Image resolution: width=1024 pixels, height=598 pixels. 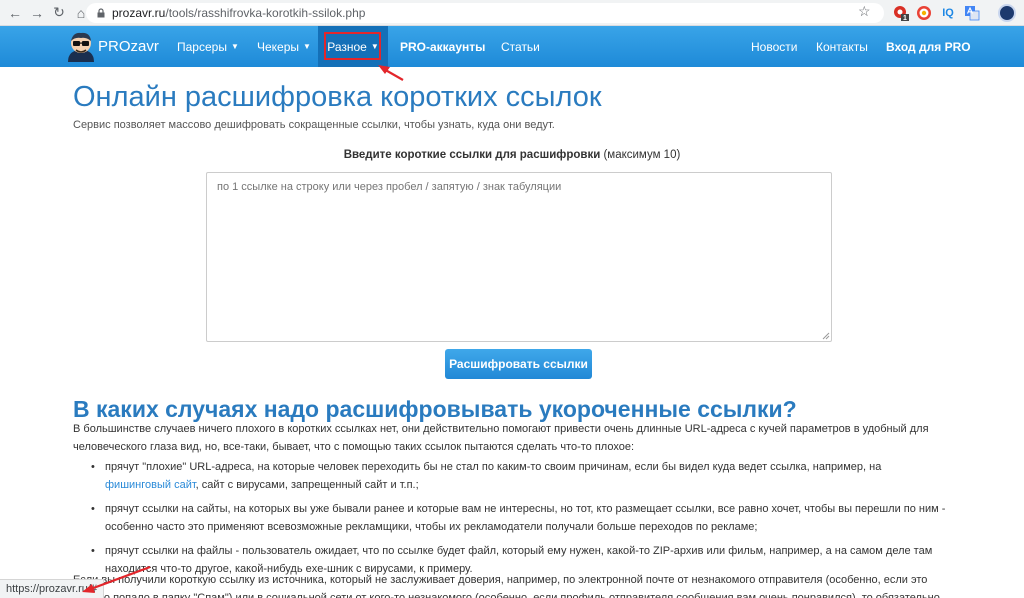 I want to click on brand-name: PROzavr, so click(x=128, y=46).